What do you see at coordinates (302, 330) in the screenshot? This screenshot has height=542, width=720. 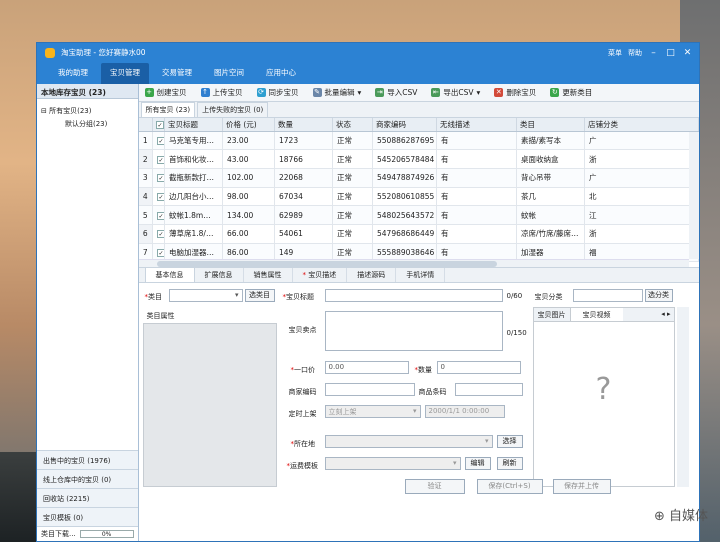 I see `selling-point-label: 宝贝卖点` at bounding box center [302, 330].